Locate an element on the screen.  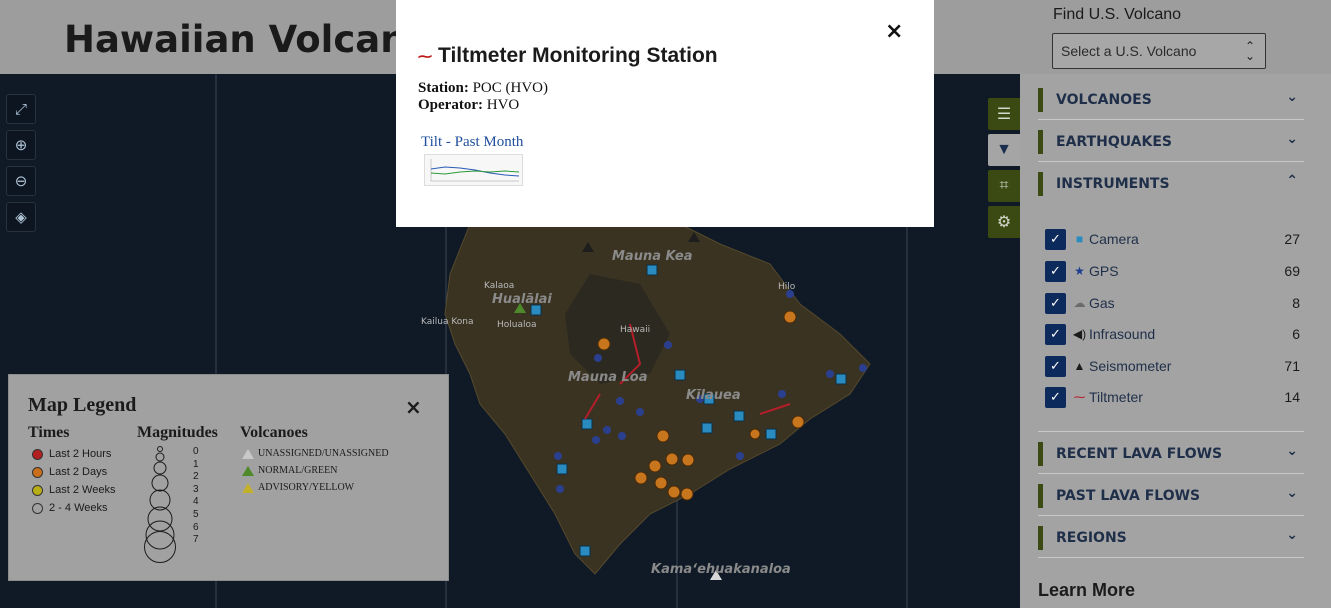
select-arrows-icon: ⌃ ⌄ is located at coordinates (1249, 51).